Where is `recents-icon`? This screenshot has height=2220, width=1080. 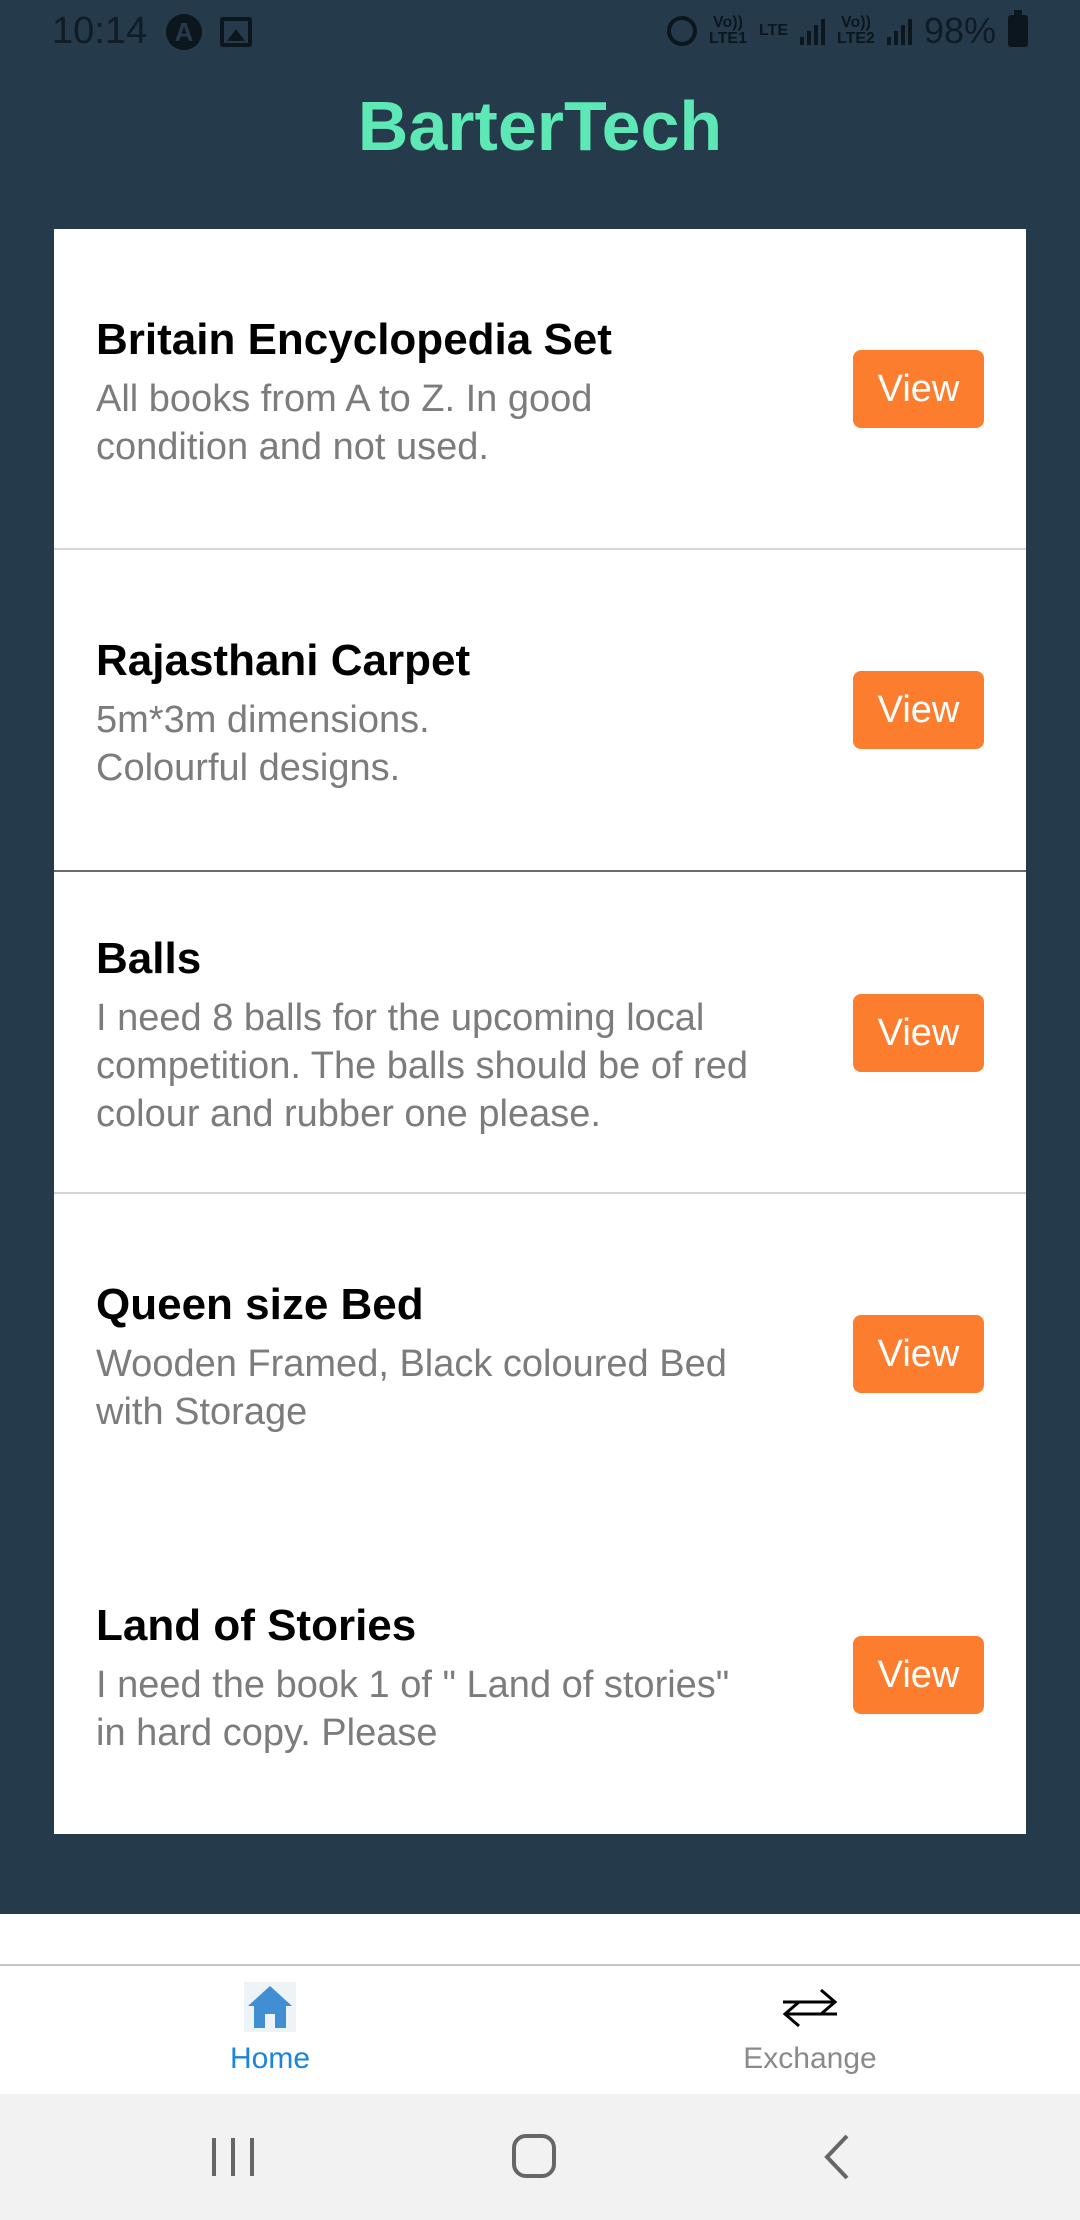 recents-icon is located at coordinates (233, 2157).